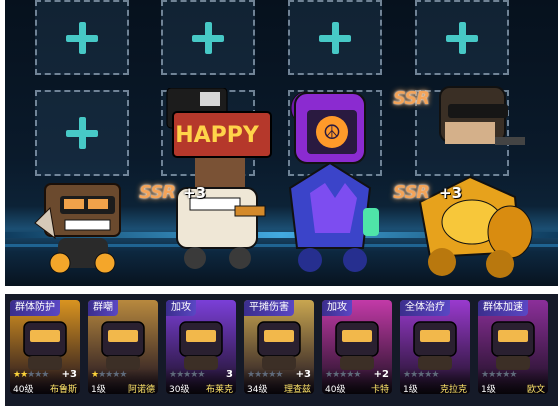 The height and width of the screenshot is (406, 558). Describe the element at coordinates (63, 389) in the screenshot. I see `hero-name: 布鲁斯` at that location.